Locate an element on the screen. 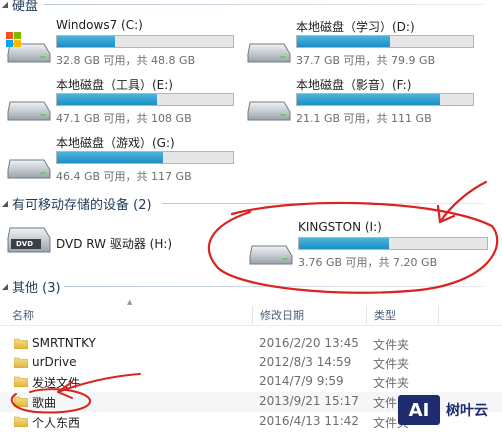 The image size is (502, 440). other-title: 其他 (3) is located at coordinates (36, 288).